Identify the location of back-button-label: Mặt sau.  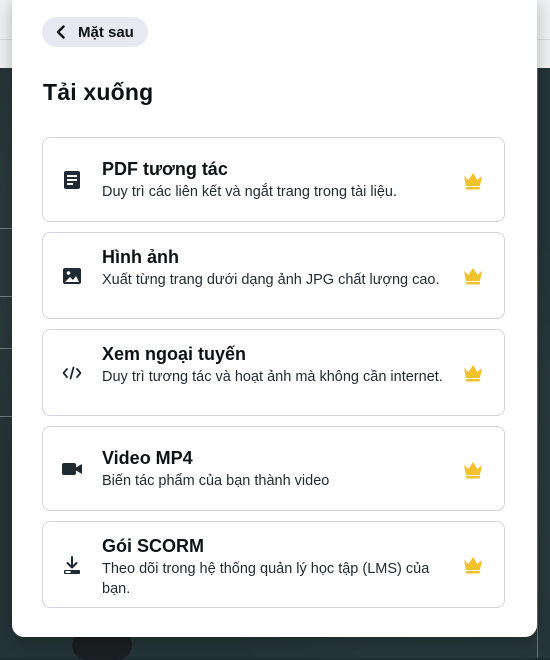
(106, 32).